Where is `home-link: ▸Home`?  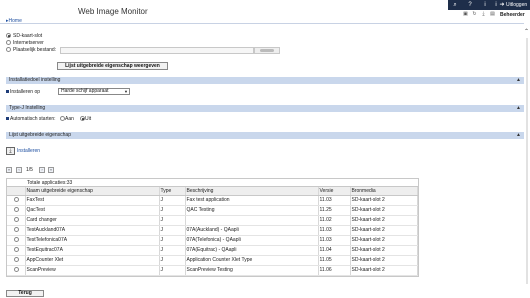
home-link: ▸Home is located at coordinates (14, 21).